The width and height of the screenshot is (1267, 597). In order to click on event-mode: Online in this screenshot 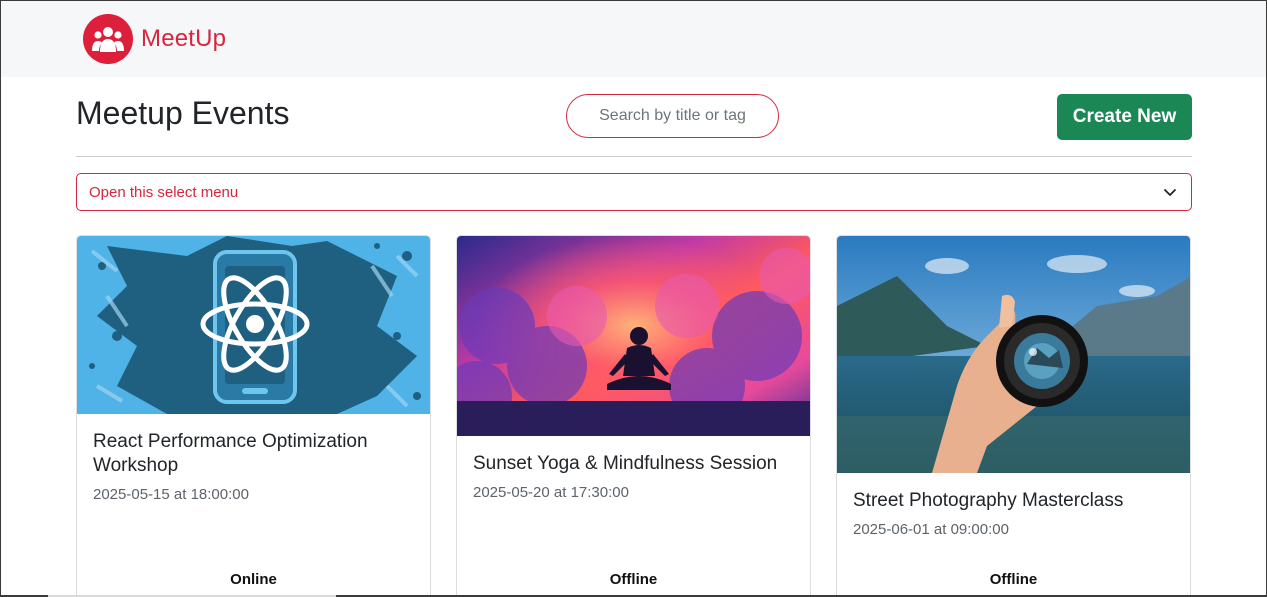, I will do `click(253, 579)`.